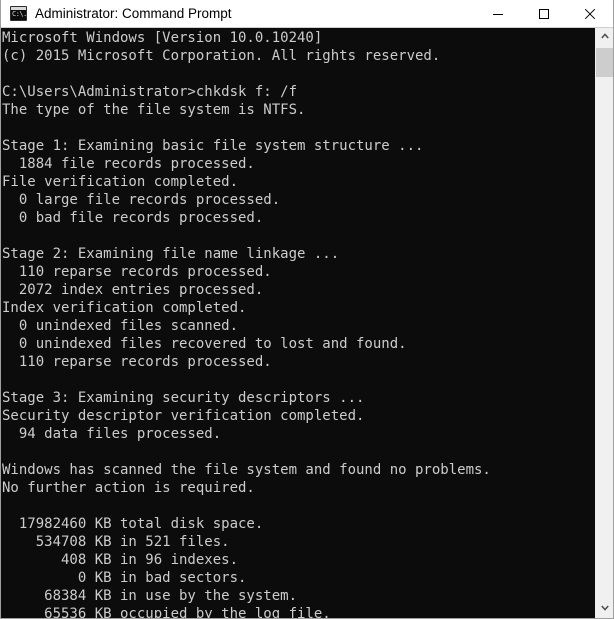 Image resolution: width=614 pixels, height=619 pixels. I want to click on maximize-button, so click(544, 13).